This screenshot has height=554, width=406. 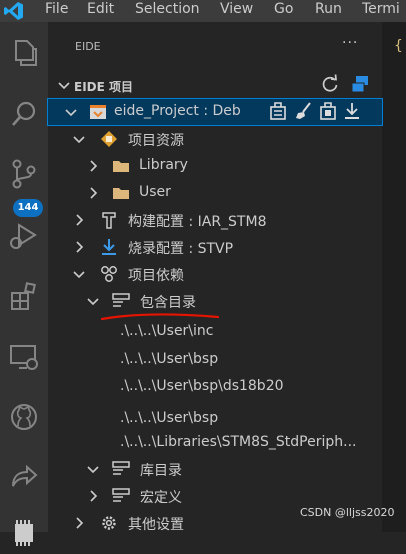 What do you see at coordinates (56, 11) in the screenshot?
I see `menu-file: File` at bounding box center [56, 11].